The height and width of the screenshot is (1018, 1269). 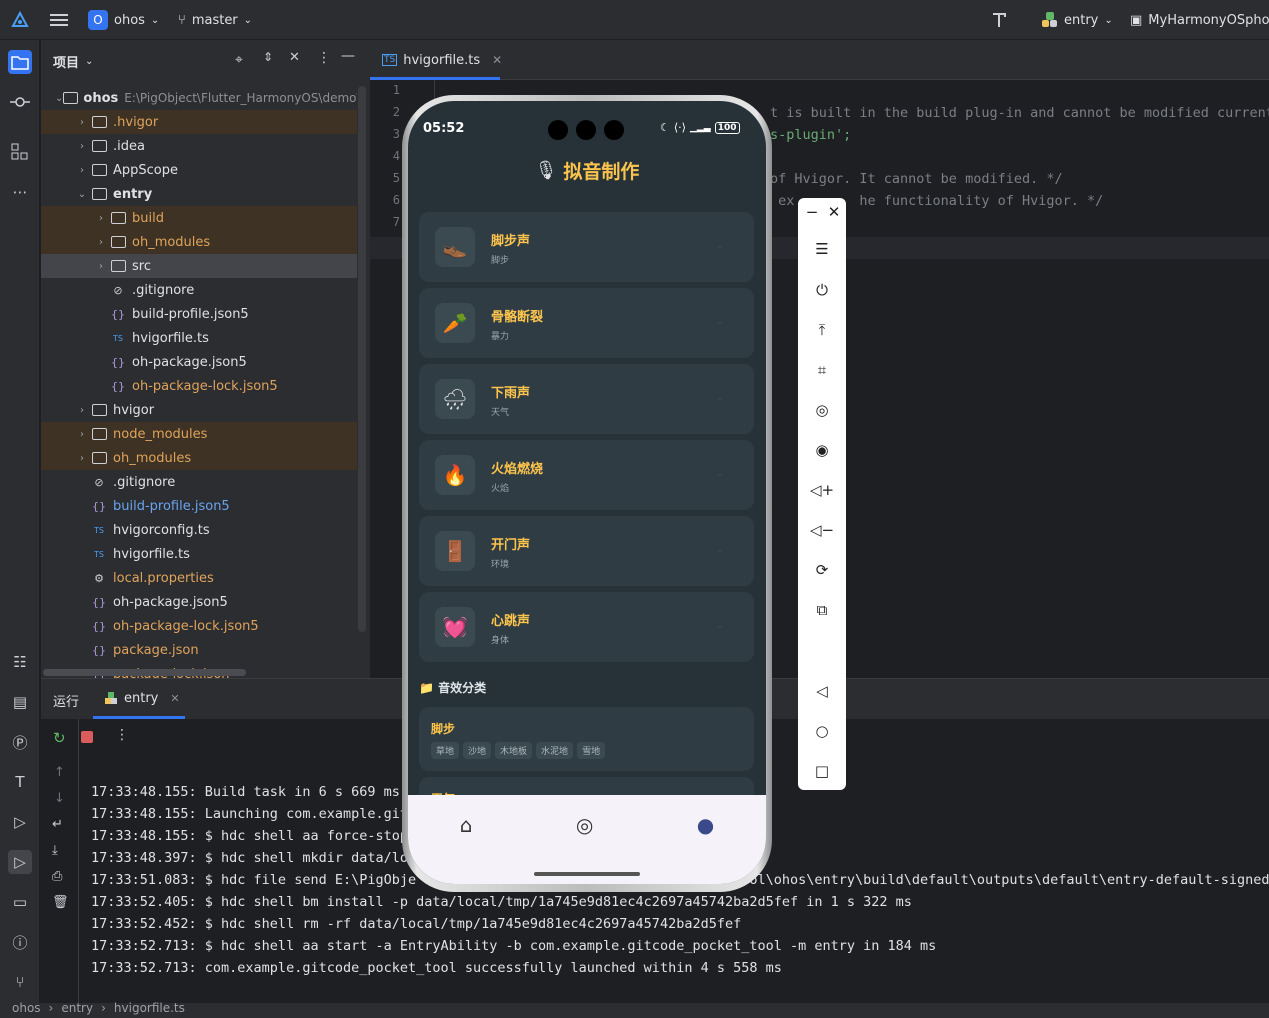 What do you see at coordinates (586, 475) in the screenshot?
I see `sound-card: 🔥 火焰燃烧 火焰 ⌄` at bounding box center [586, 475].